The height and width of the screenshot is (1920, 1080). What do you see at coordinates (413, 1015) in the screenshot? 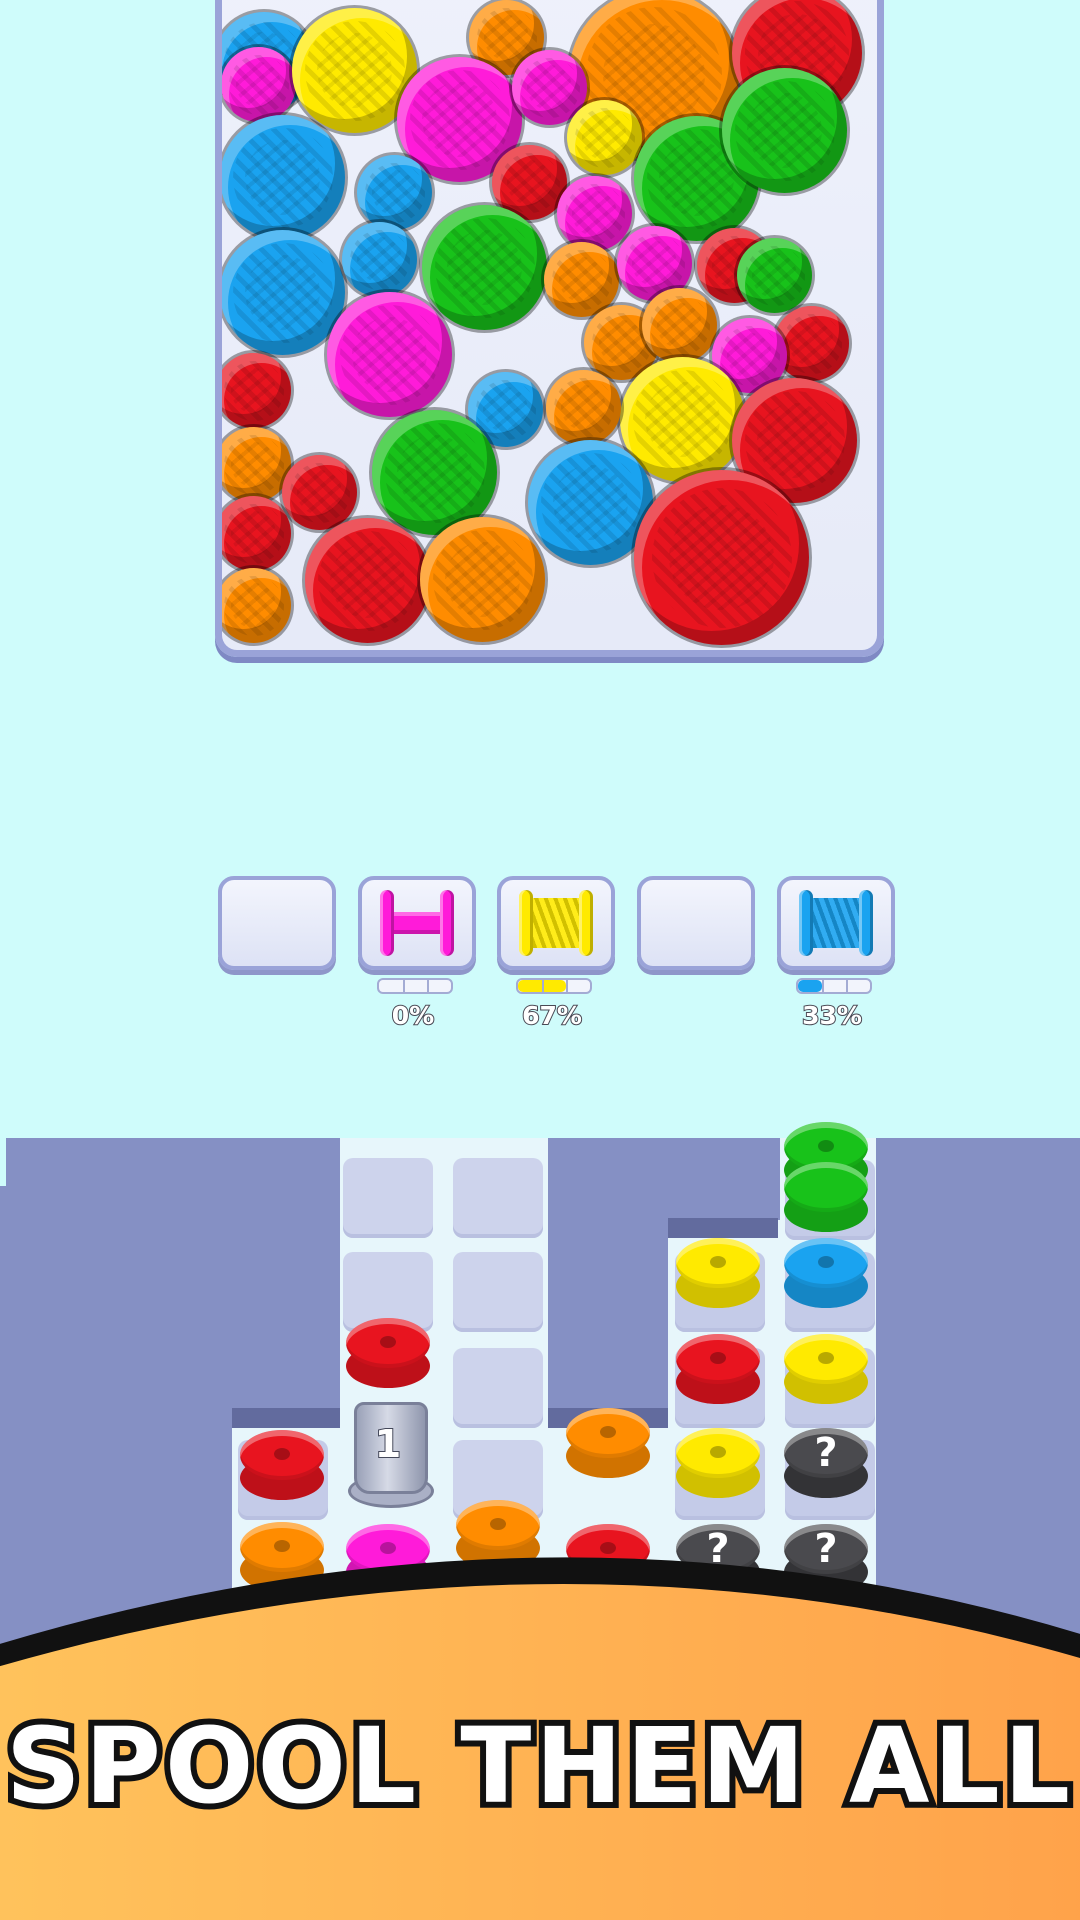
I see `spool-progress-label: 0%` at bounding box center [413, 1015].